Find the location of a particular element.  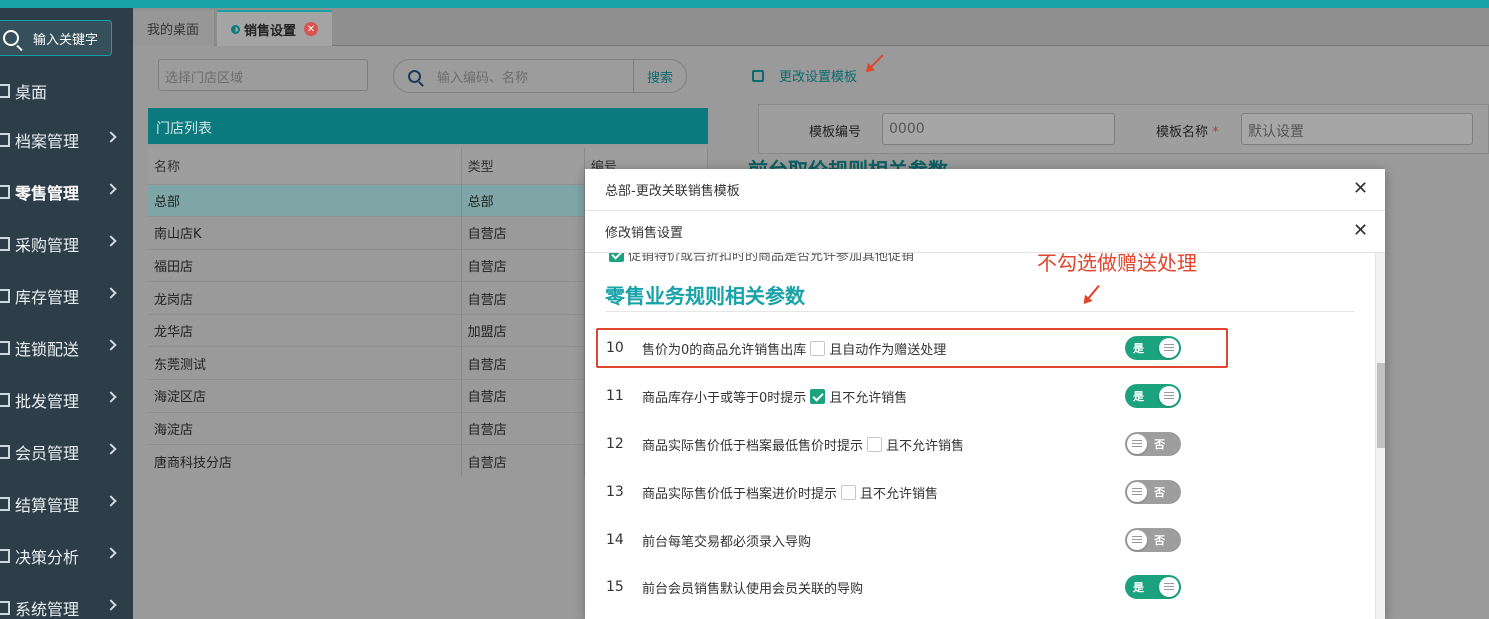

template-name-label: 模板名称 * is located at coordinates (1187, 132).